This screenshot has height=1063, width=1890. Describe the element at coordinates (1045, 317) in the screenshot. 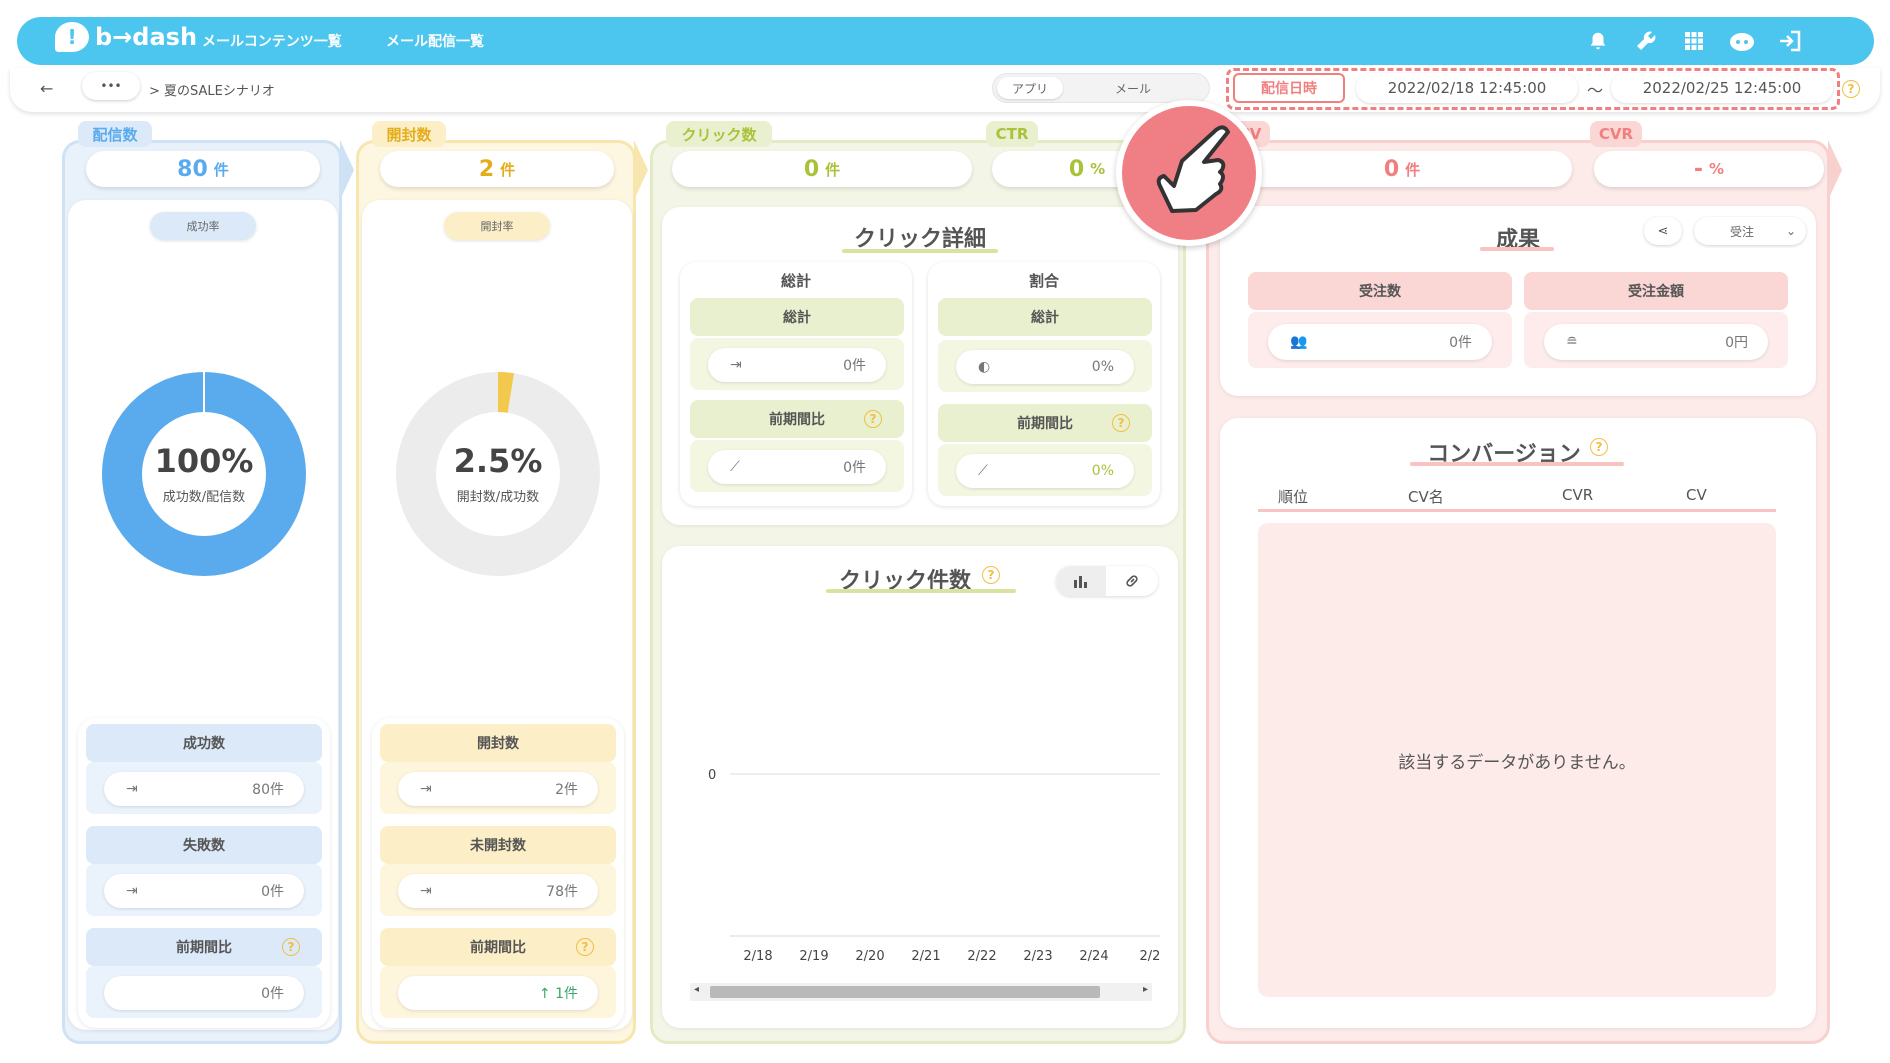

I see `click-ratio-sub: 総計` at that location.